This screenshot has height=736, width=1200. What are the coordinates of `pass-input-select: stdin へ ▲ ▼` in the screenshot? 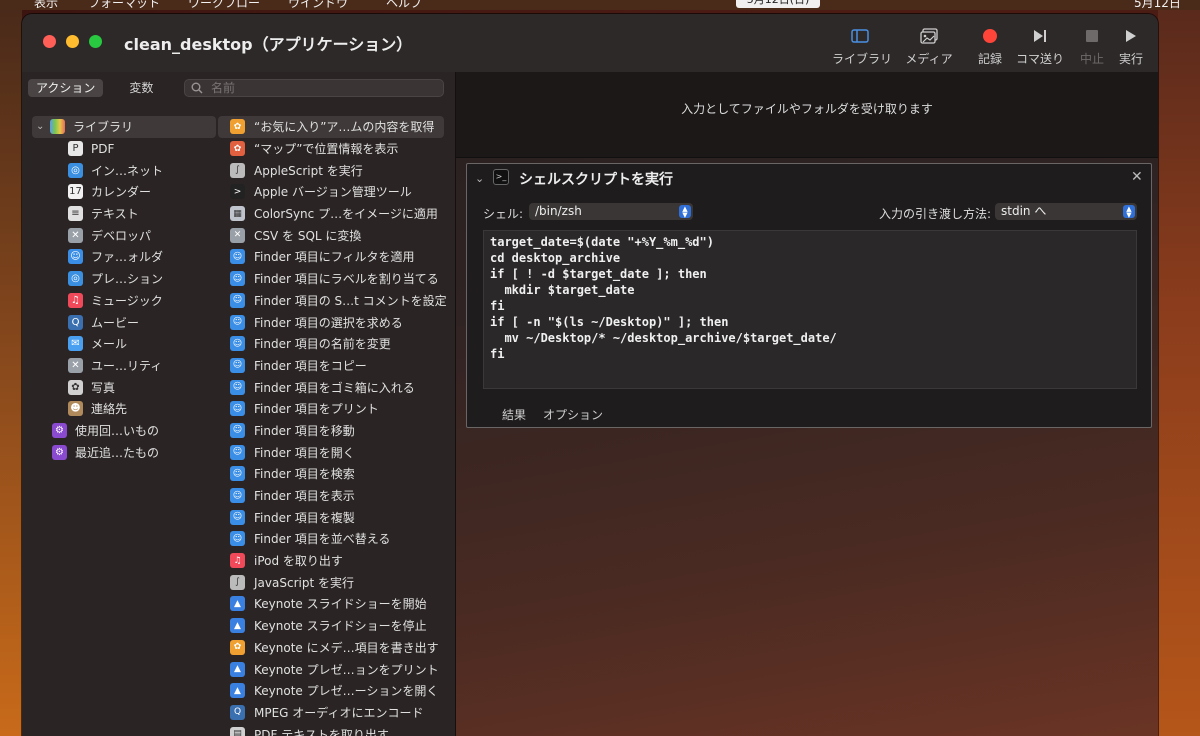 It's located at (1066, 211).